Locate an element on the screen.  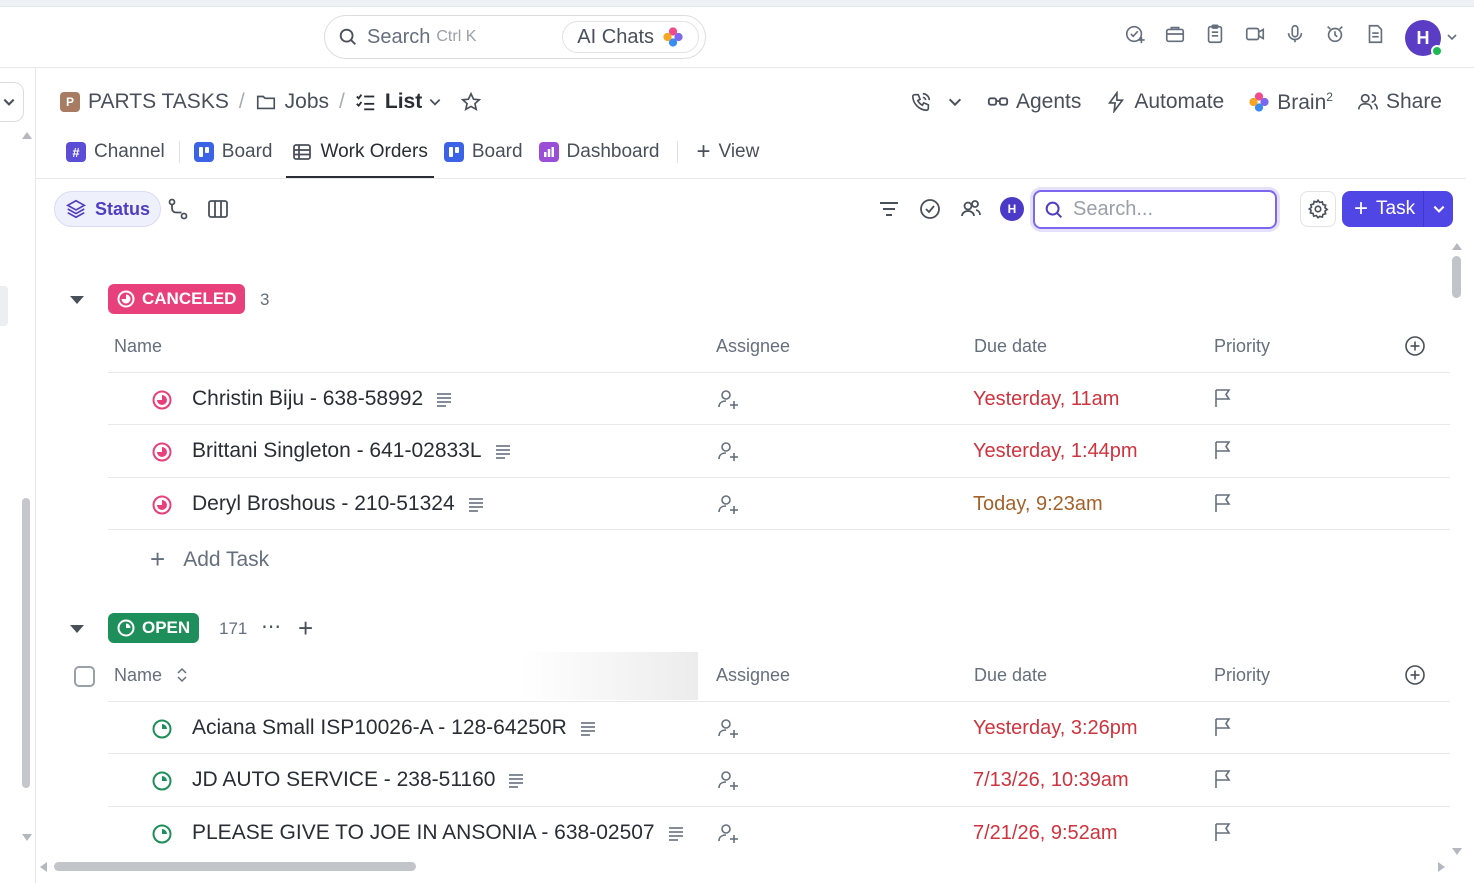
task-due-date: Yesterday, 11am is located at coordinates (1046, 399).